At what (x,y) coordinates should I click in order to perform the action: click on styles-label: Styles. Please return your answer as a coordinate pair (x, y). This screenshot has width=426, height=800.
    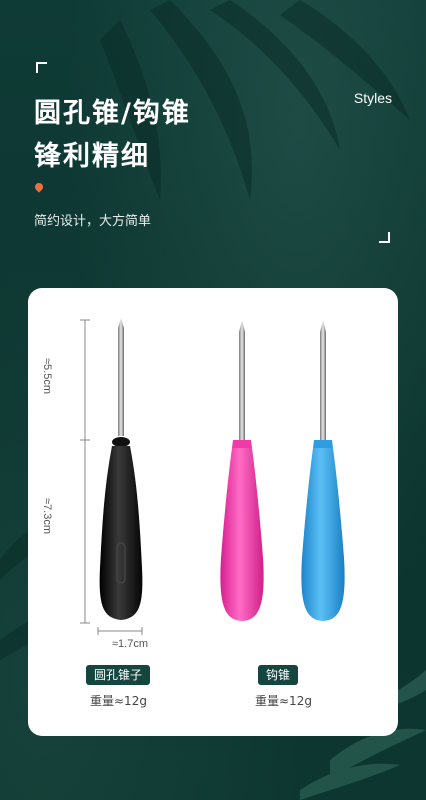
    Looking at the image, I should click on (372, 98).